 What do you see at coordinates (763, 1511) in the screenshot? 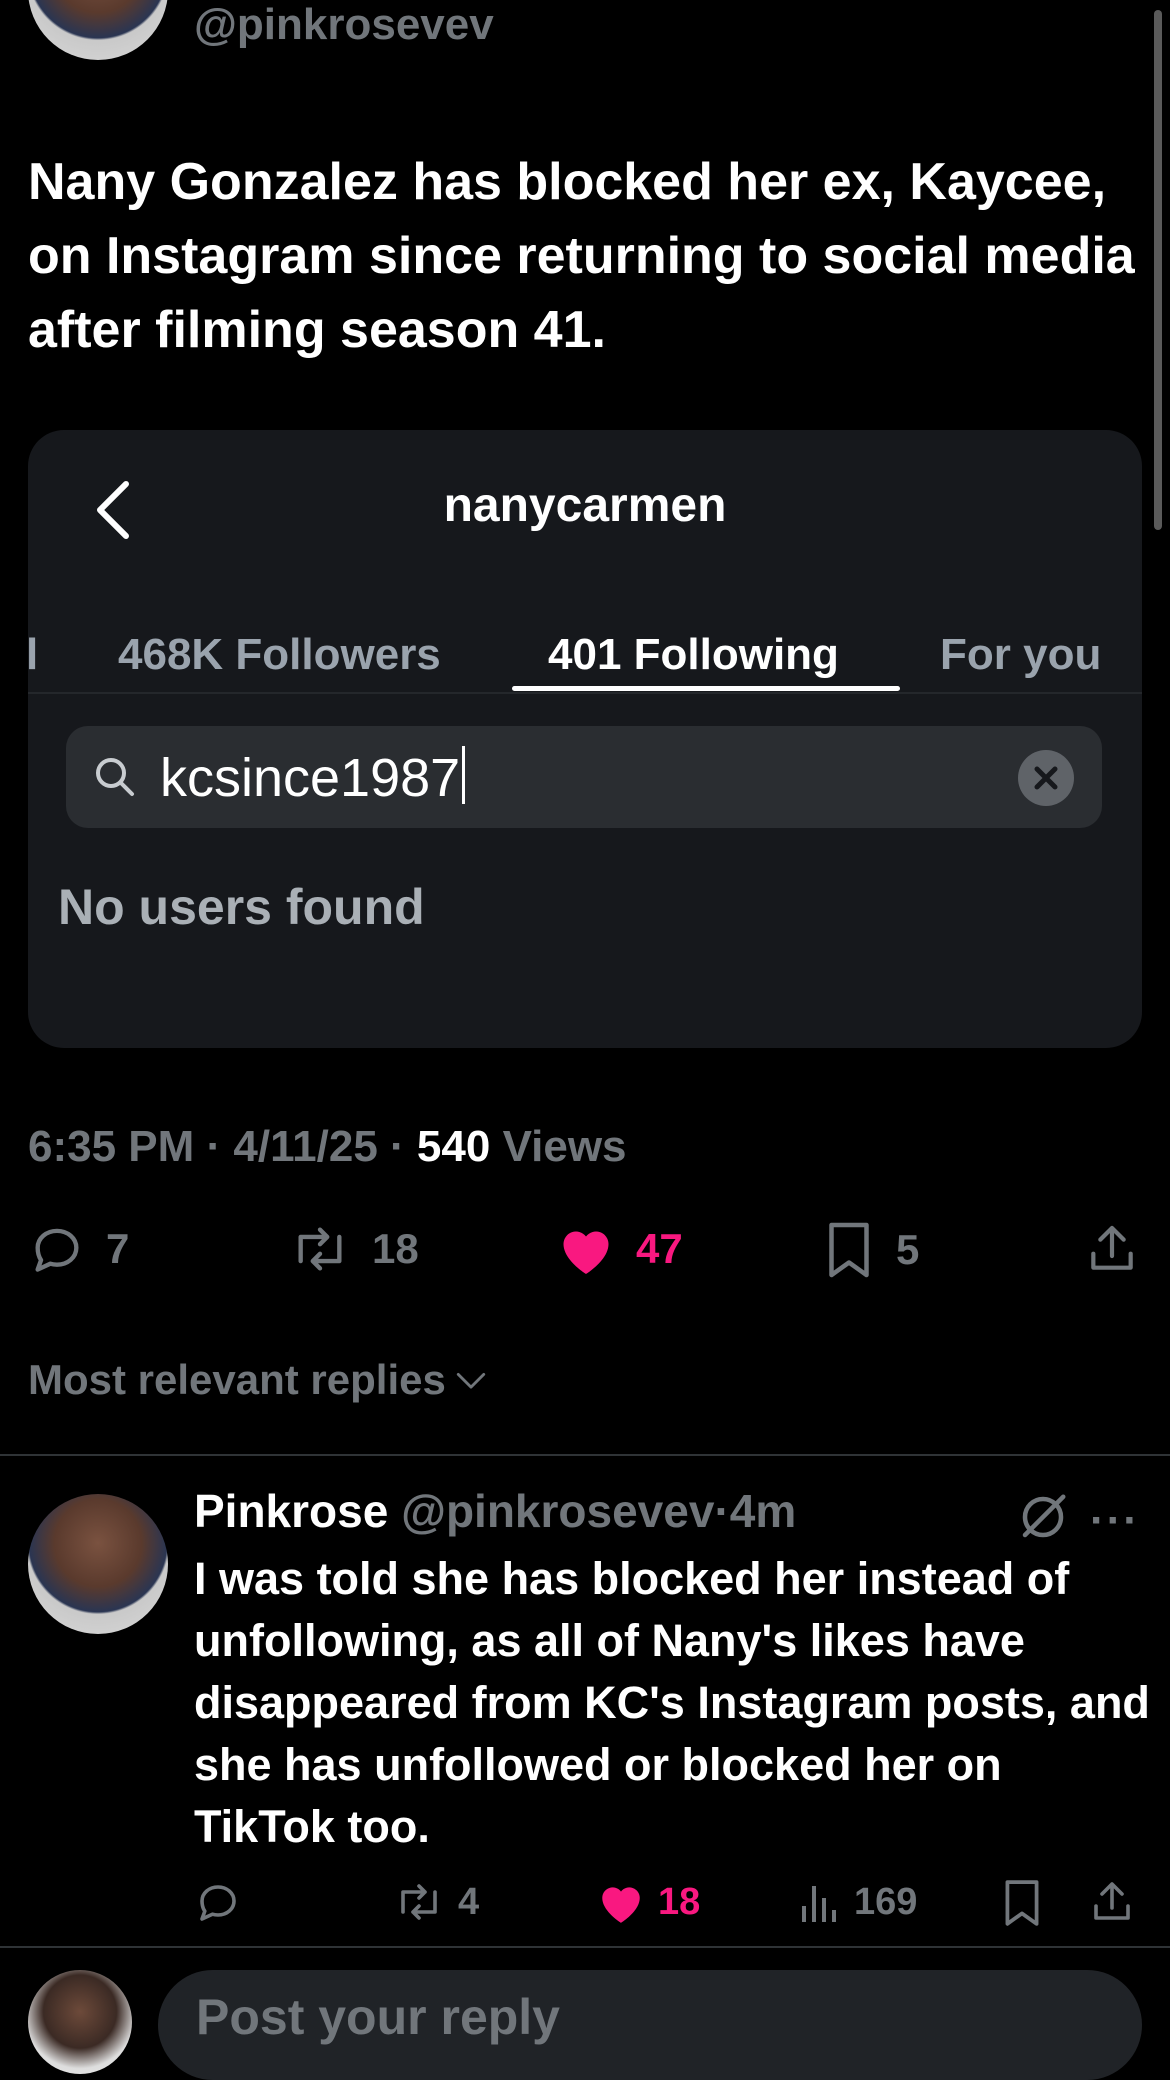
I see `reply-time: 4m` at bounding box center [763, 1511].